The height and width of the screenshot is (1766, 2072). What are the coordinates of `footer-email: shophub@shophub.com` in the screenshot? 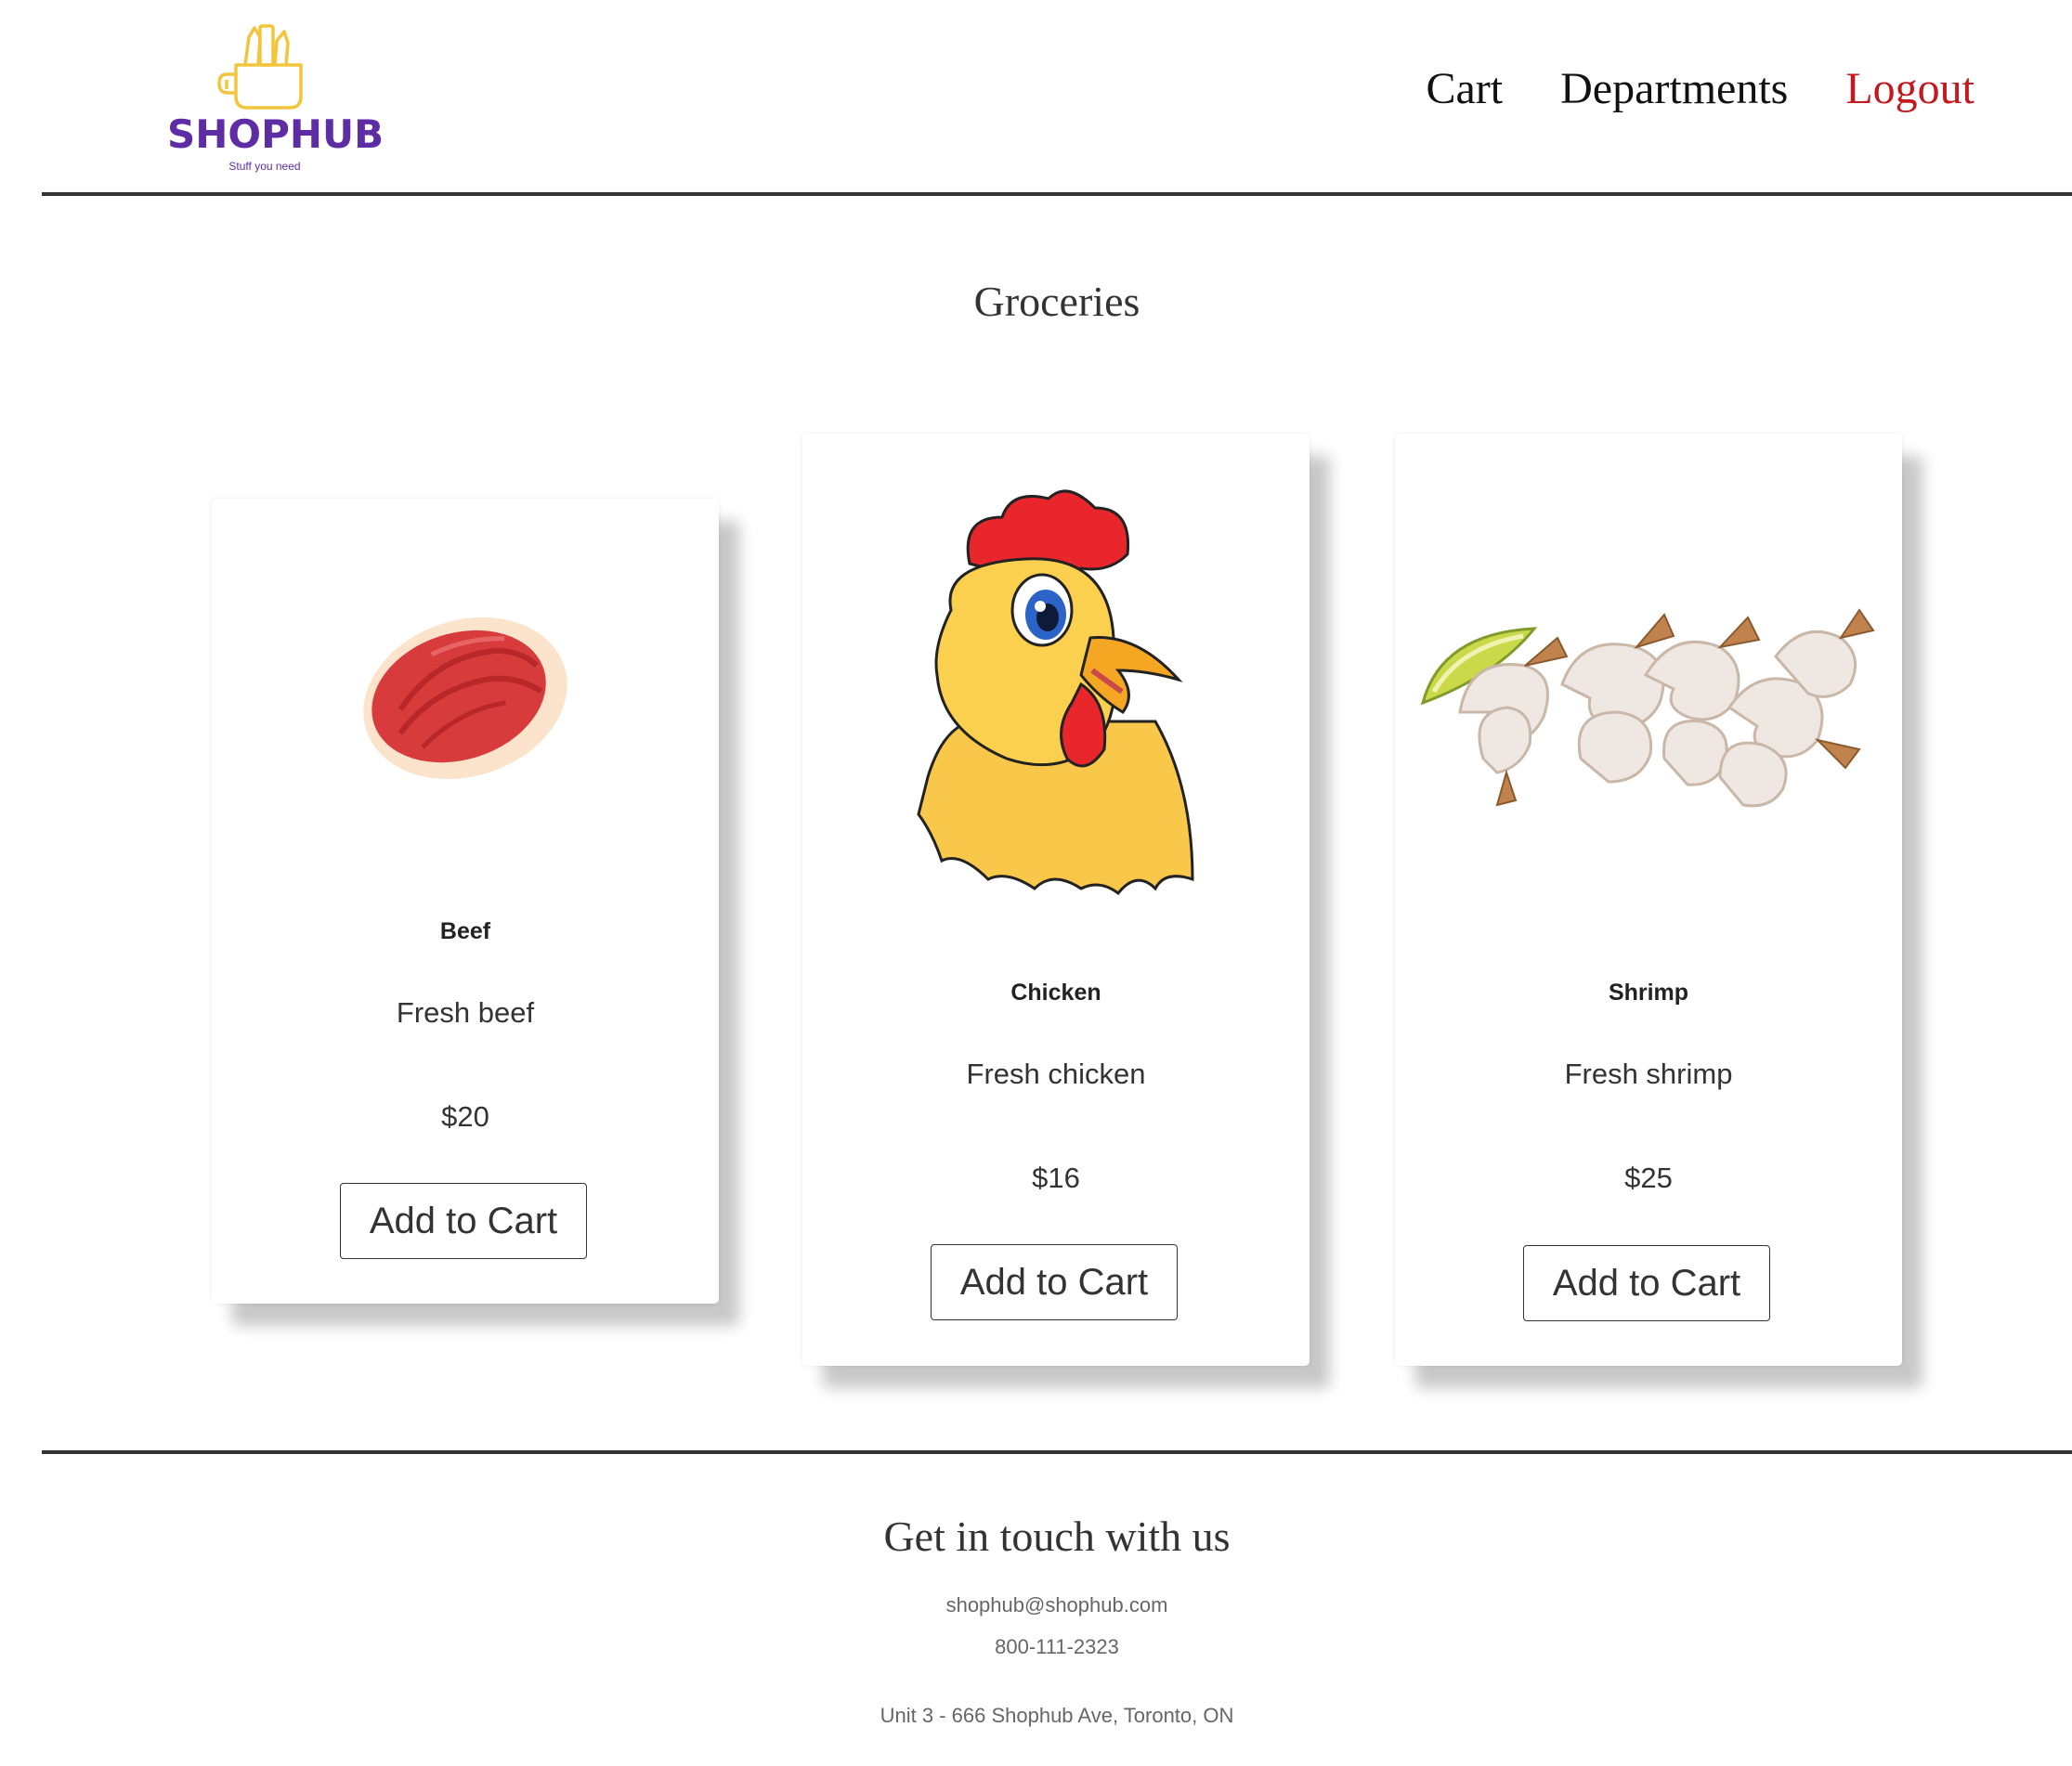 It's located at (1036, 1605).